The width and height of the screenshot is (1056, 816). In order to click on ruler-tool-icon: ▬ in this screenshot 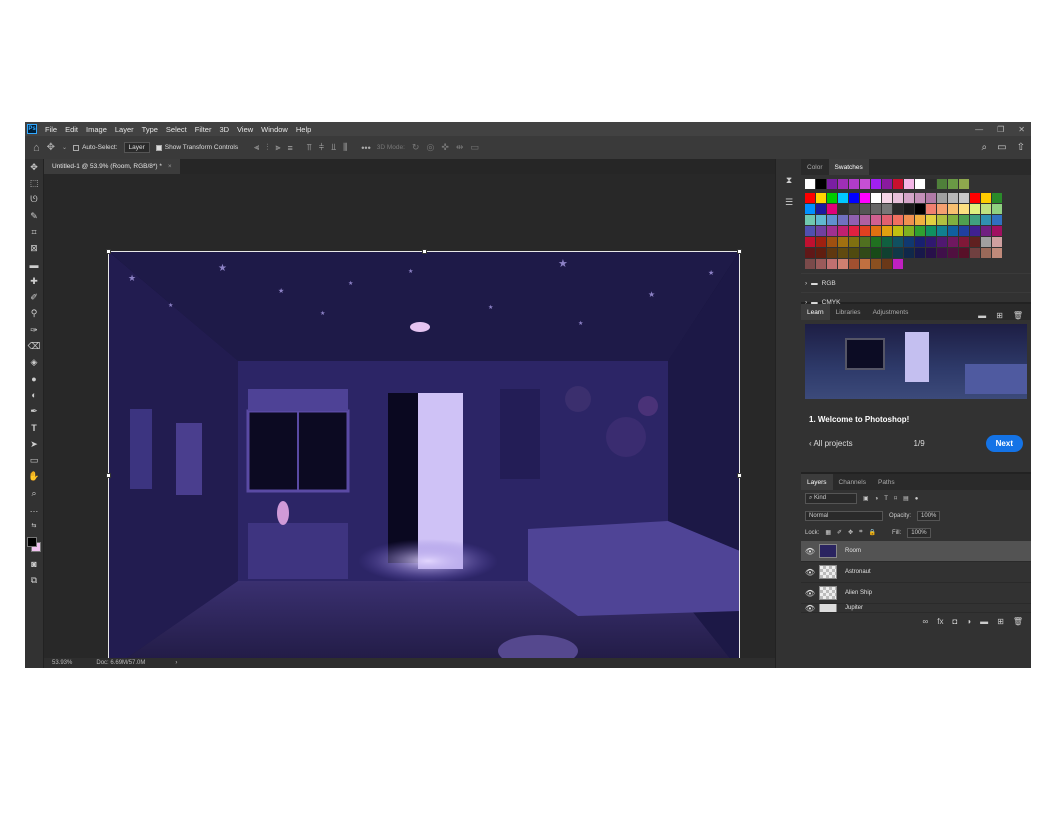, I will do `click(34, 265)`.